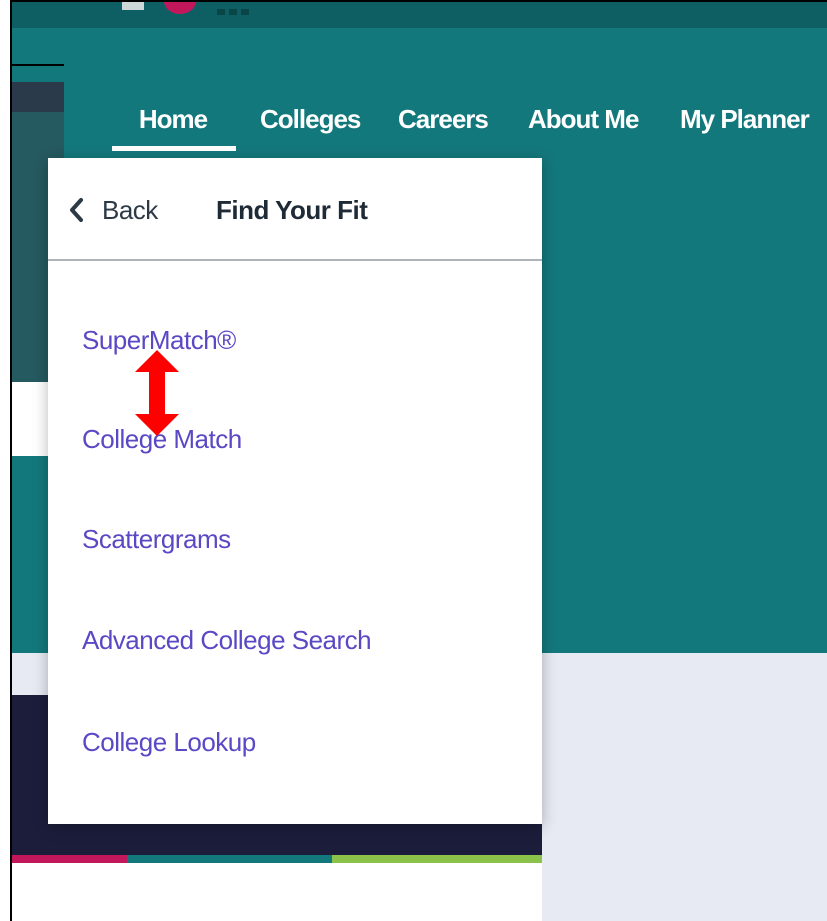  Describe the element at coordinates (157, 393) in the screenshot. I see `double-arrow-icon` at that location.